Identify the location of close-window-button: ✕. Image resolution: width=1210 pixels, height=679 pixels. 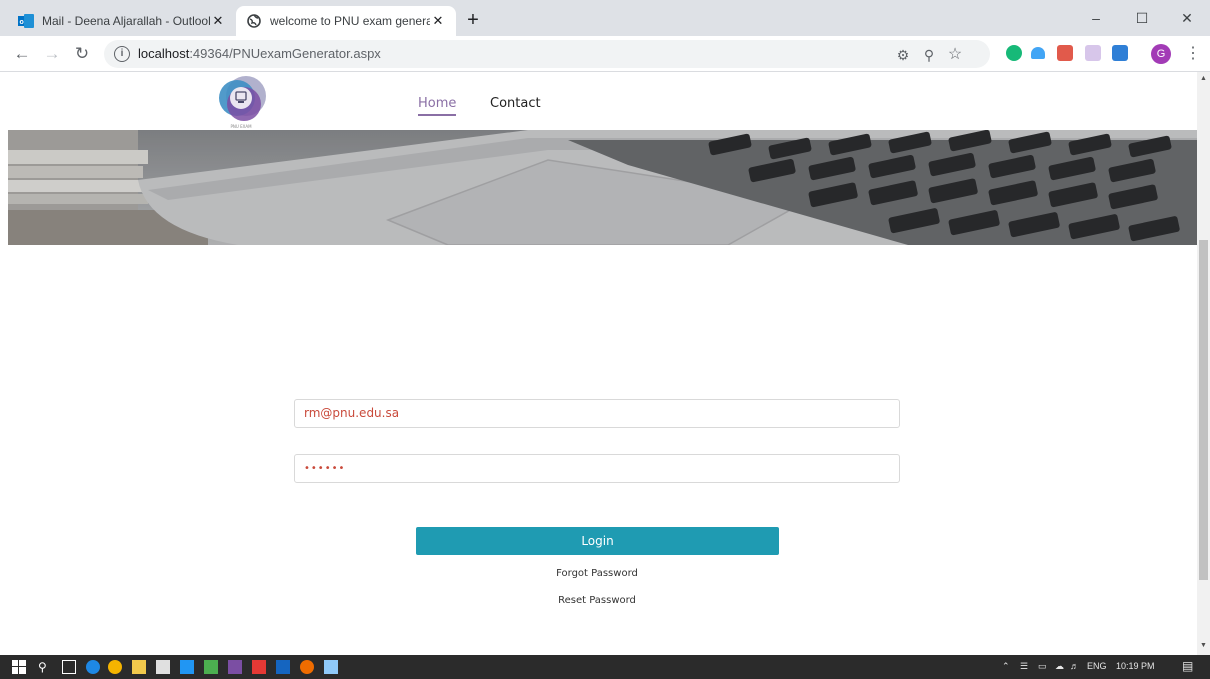
(1187, 18).